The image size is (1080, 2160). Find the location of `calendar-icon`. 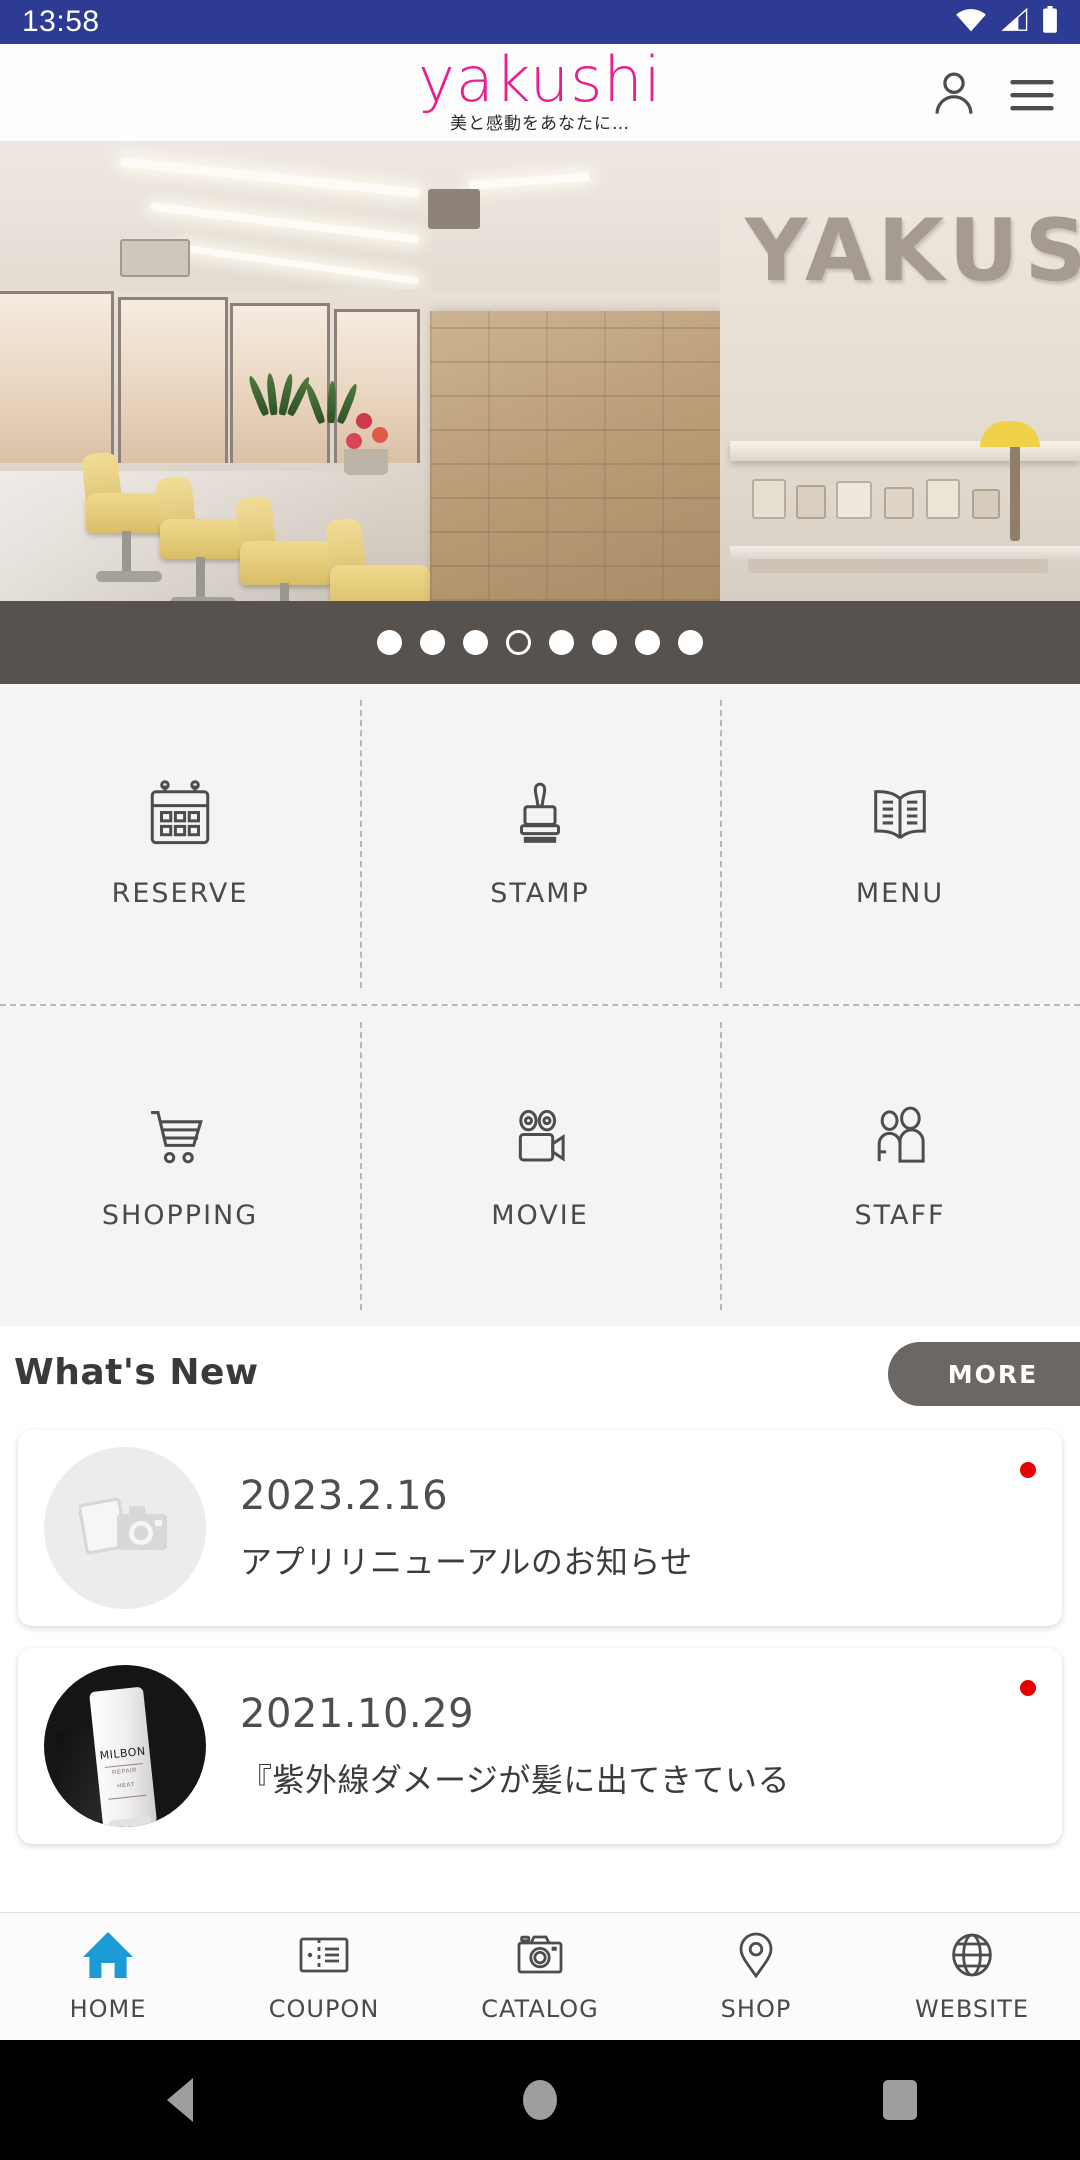

calendar-icon is located at coordinates (180, 818).